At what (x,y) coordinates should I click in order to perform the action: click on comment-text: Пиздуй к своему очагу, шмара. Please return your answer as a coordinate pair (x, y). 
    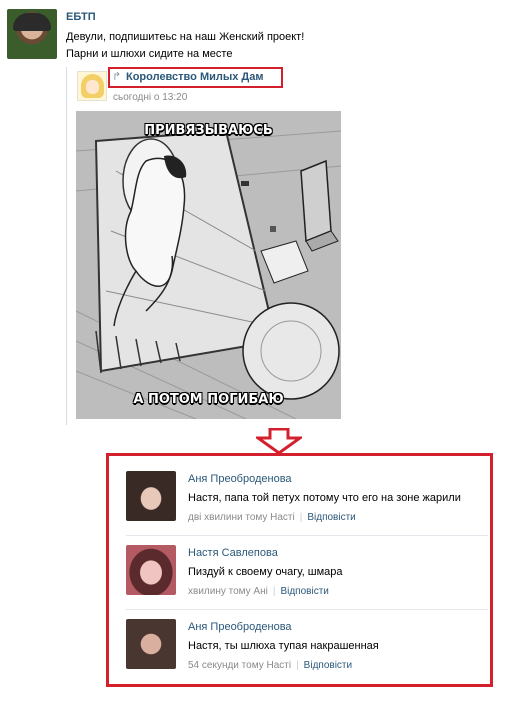
    Looking at the image, I should click on (265, 572).